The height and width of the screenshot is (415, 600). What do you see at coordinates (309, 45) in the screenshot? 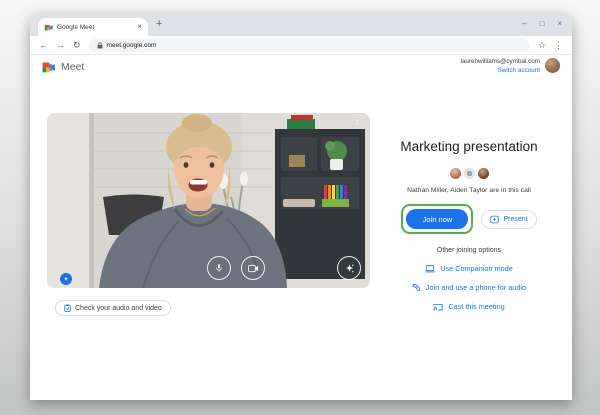
I see `address-bar: meet.google.com` at bounding box center [309, 45].